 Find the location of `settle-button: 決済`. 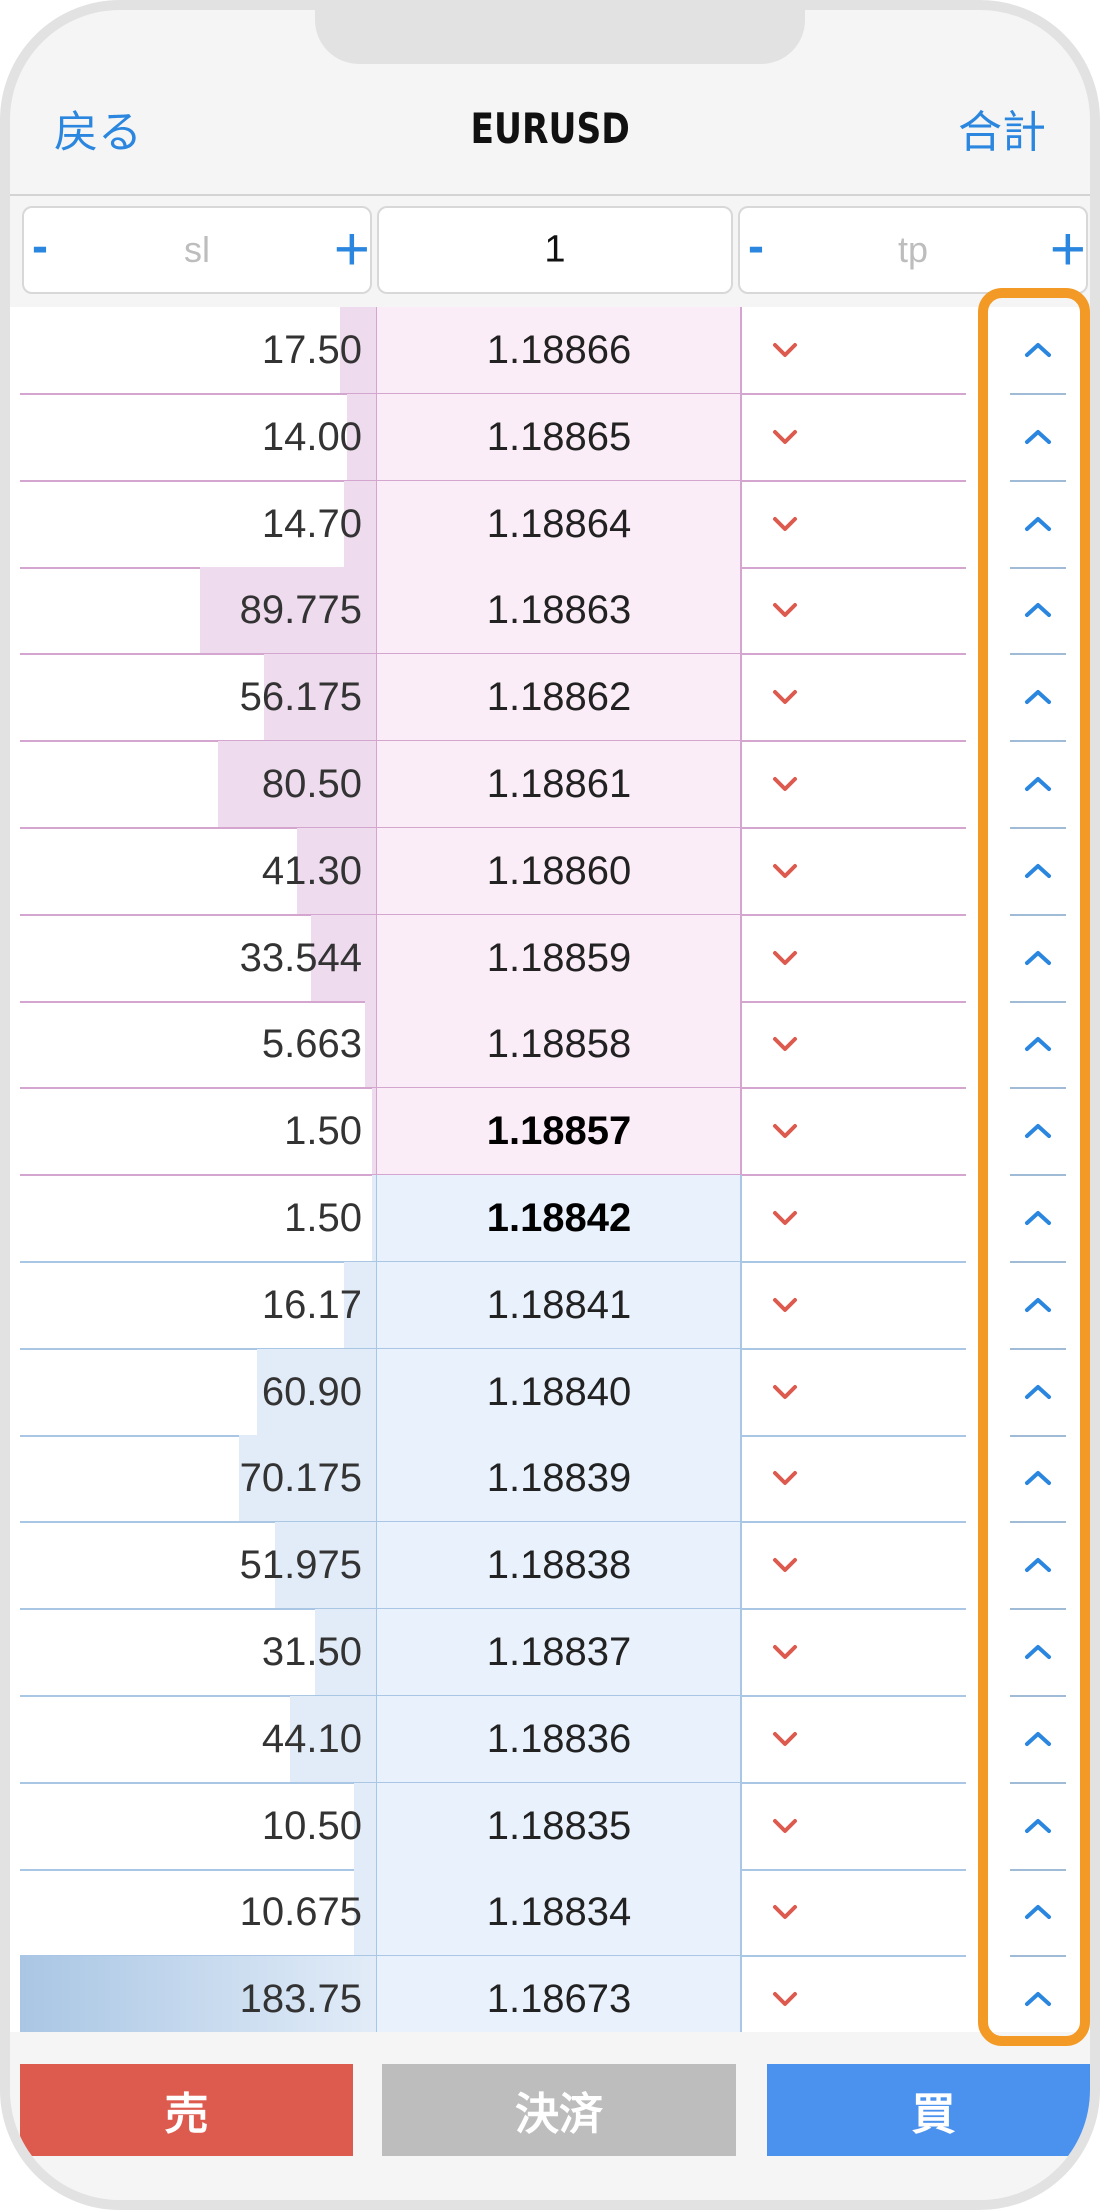

settle-button: 決済 is located at coordinates (559, 2110).